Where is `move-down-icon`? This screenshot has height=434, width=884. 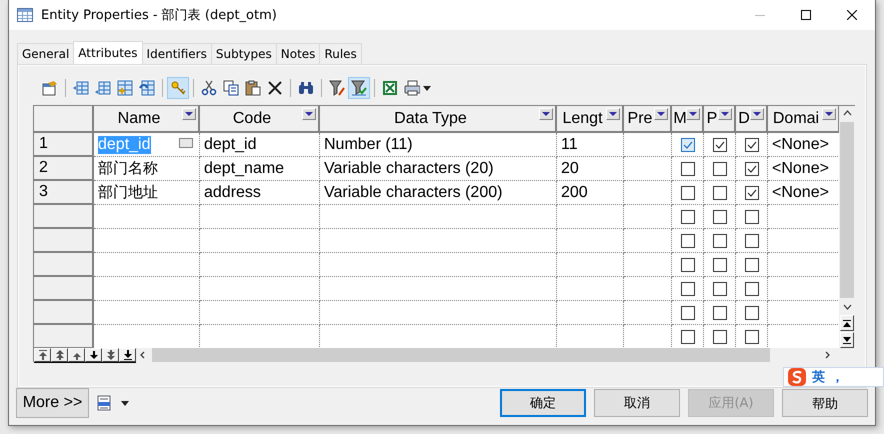
move-down-icon is located at coordinates (93, 355).